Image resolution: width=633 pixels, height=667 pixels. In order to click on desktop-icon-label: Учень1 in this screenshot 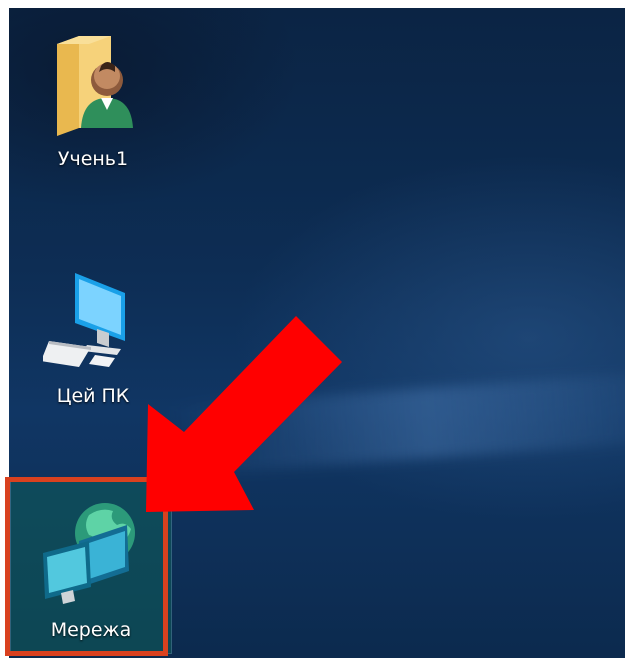, I will do `click(93, 159)`.